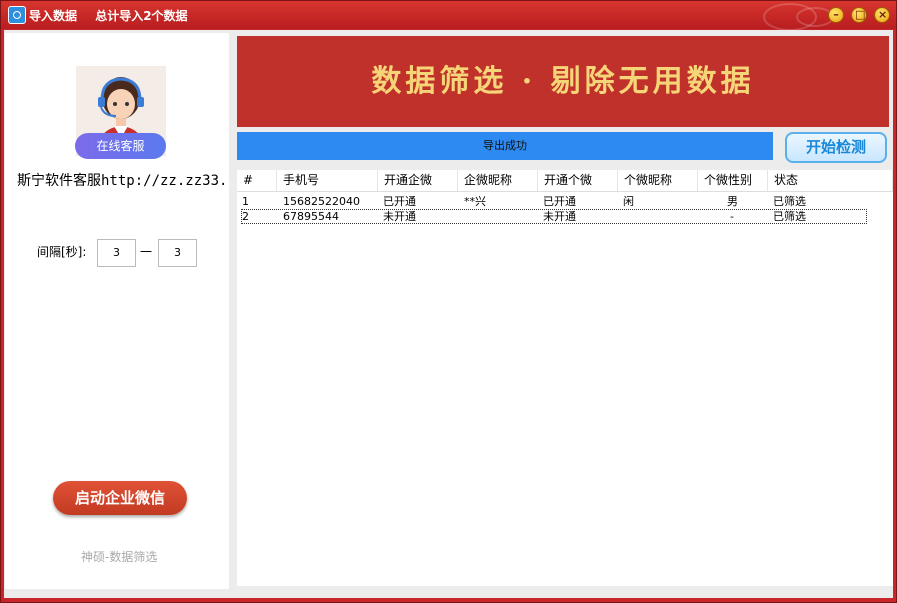 Image resolution: width=897 pixels, height=603 pixels. What do you see at coordinates (732, 201) in the screenshot?
I see `wechat-gender-cell: 男` at bounding box center [732, 201].